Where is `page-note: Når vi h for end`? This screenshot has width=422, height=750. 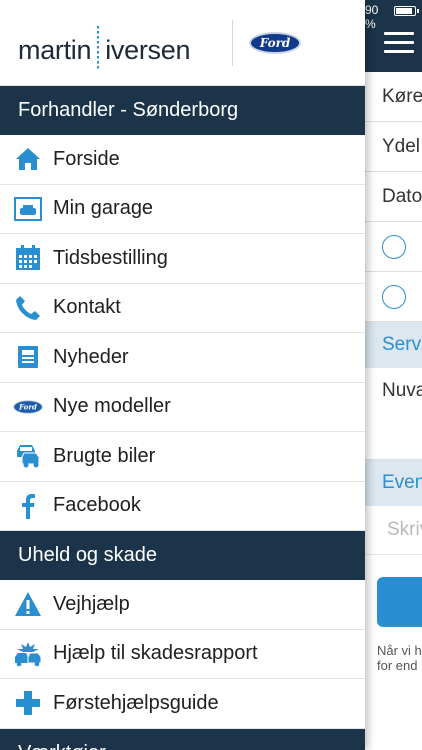
page-note: Når vi h for end is located at coordinates (399, 658).